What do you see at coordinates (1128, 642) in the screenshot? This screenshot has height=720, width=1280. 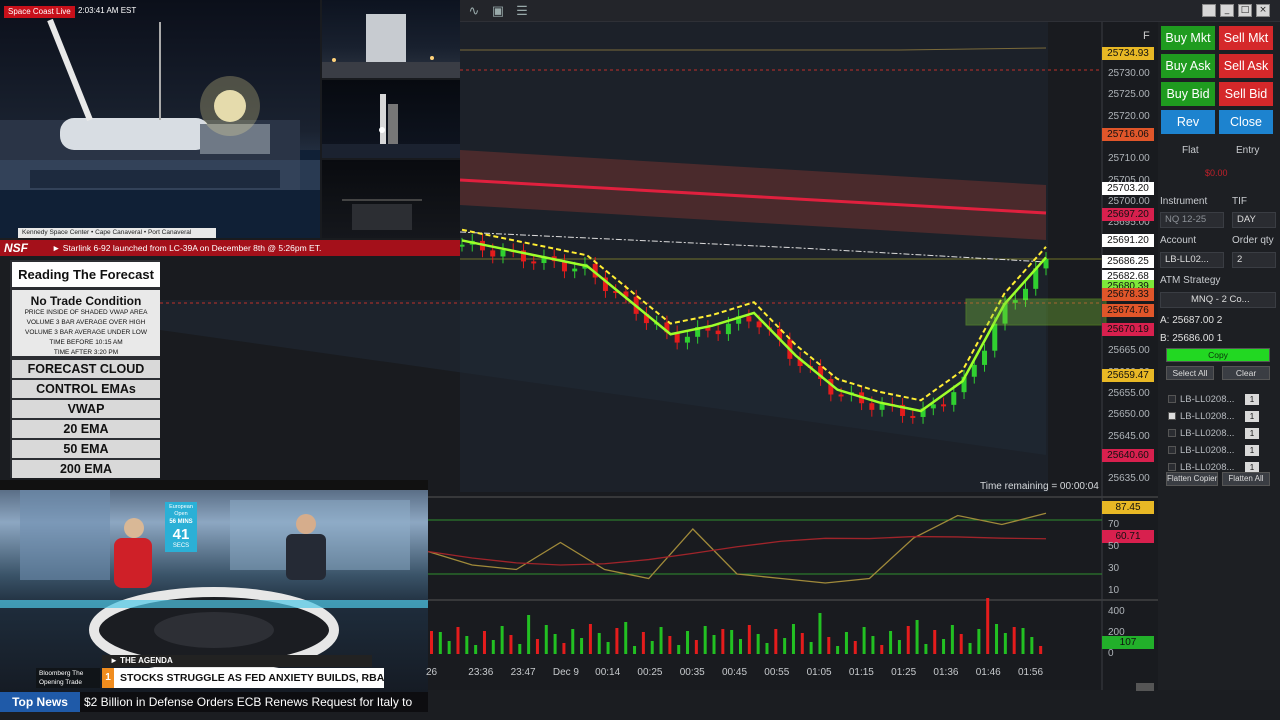 I see `volume-tag: 107` at bounding box center [1128, 642].